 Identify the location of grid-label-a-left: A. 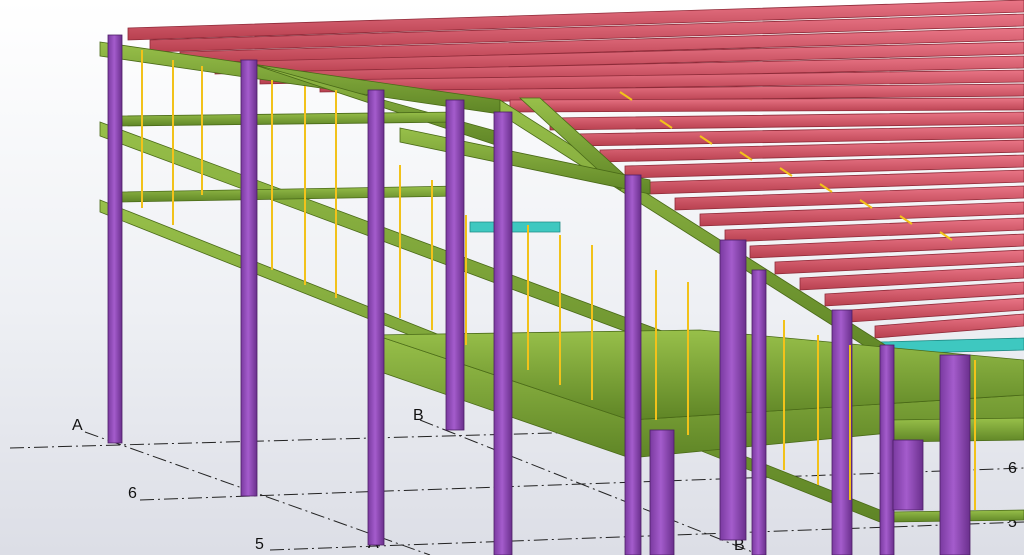
(77, 425).